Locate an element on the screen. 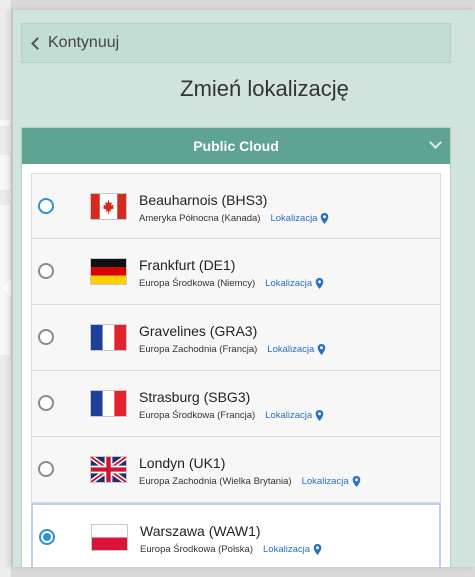 The image size is (475, 577). section-header: Public Cloud is located at coordinates (236, 146).